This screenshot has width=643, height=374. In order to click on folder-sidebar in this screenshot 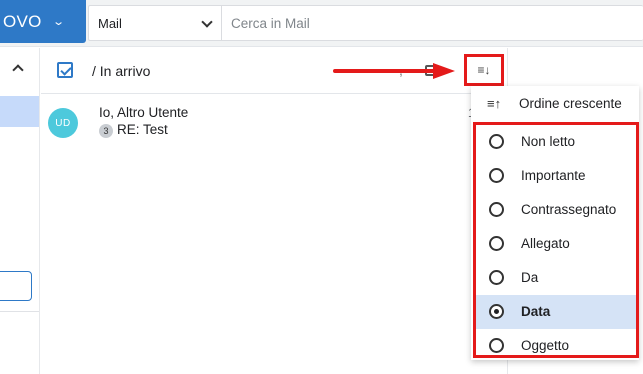, I will do `click(20, 211)`.